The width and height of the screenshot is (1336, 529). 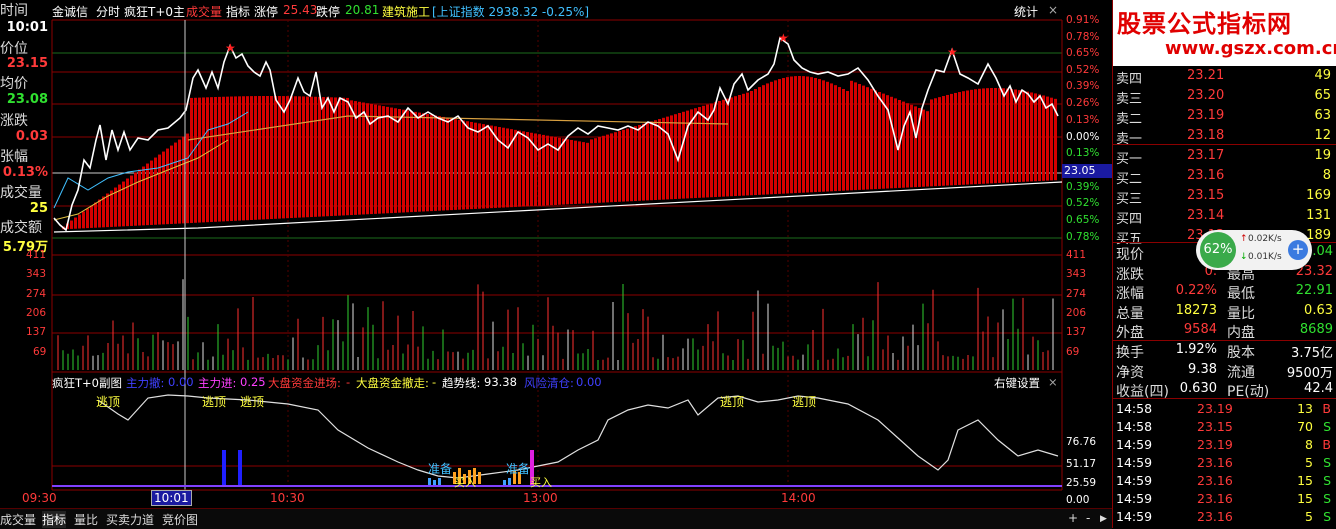 What do you see at coordinates (1241, 372) in the screenshot?
I see `stat-label: 流通` at bounding box center [1241, 372].